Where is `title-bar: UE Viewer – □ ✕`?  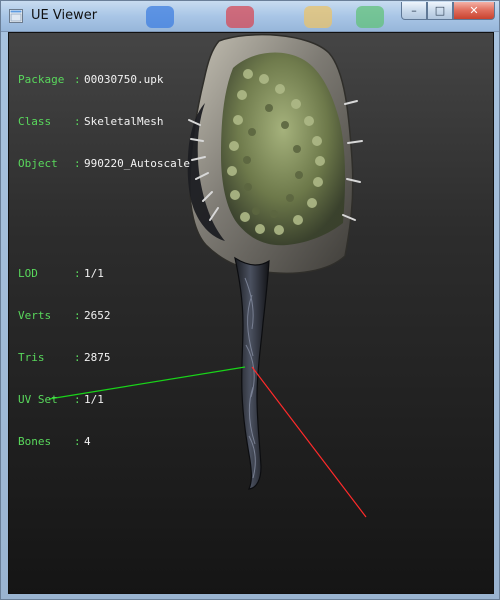
title-bar: UE Viewer – □ ✕ is located at coordinates (250, 16).